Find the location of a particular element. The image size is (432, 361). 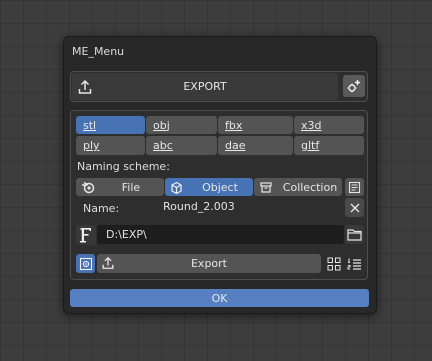

tab-object-label: Object is located at coordinates (220, 187).